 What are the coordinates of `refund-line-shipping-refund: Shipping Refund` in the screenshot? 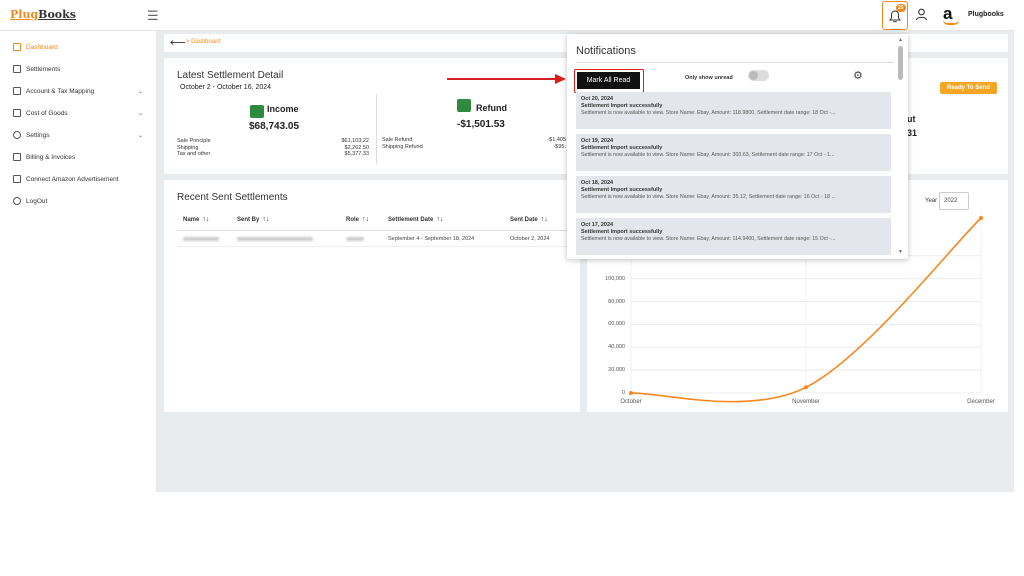 It's located at (402, 146).